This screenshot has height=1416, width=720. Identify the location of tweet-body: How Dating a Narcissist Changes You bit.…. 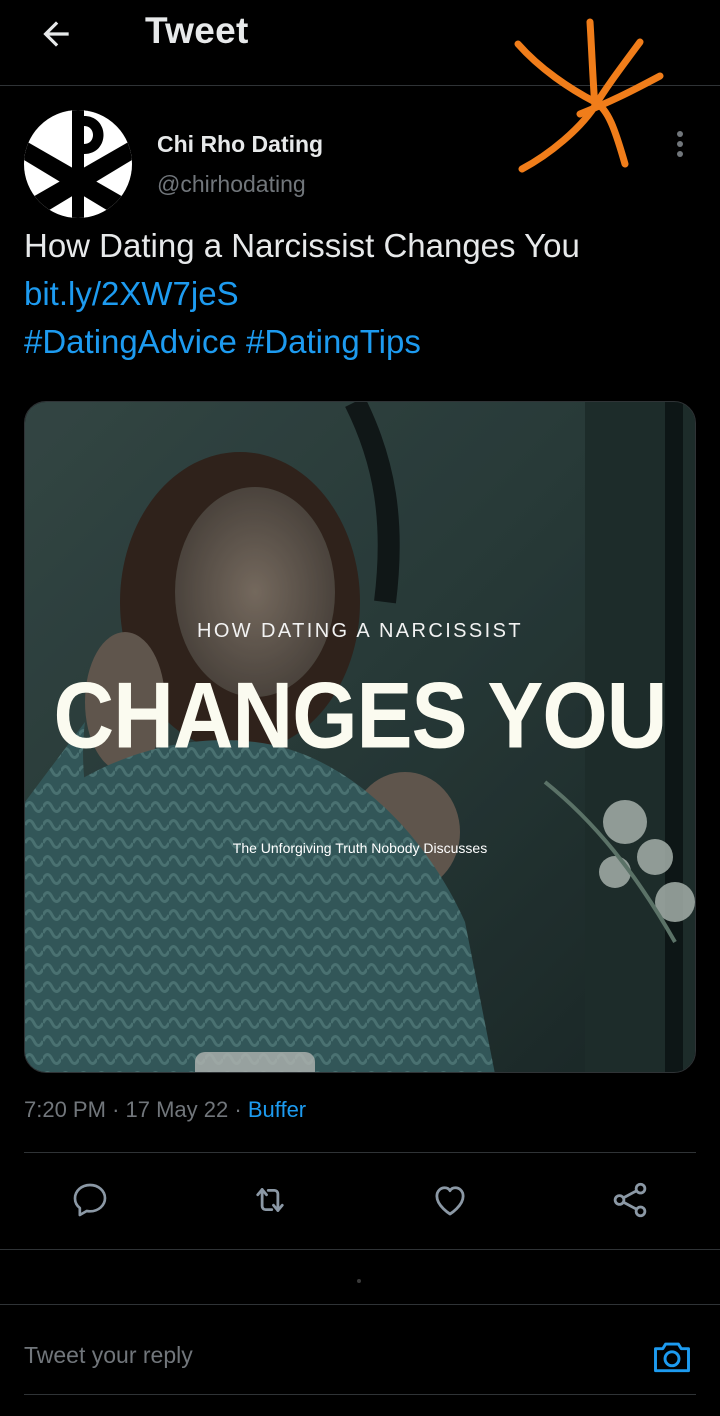
(364, 294).